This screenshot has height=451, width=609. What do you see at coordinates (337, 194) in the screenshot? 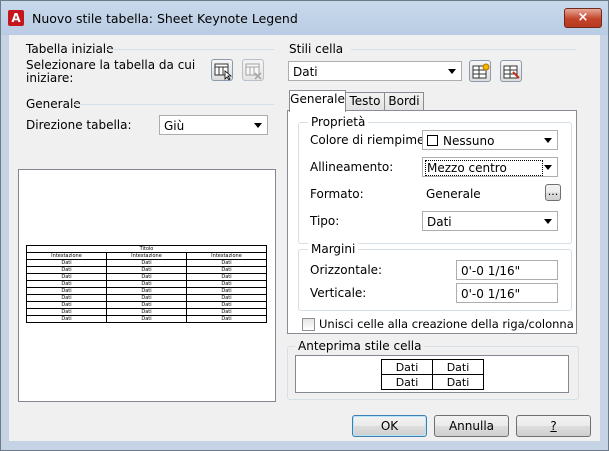
I see `format-label: Formato:` at bounding box center [337, 194].